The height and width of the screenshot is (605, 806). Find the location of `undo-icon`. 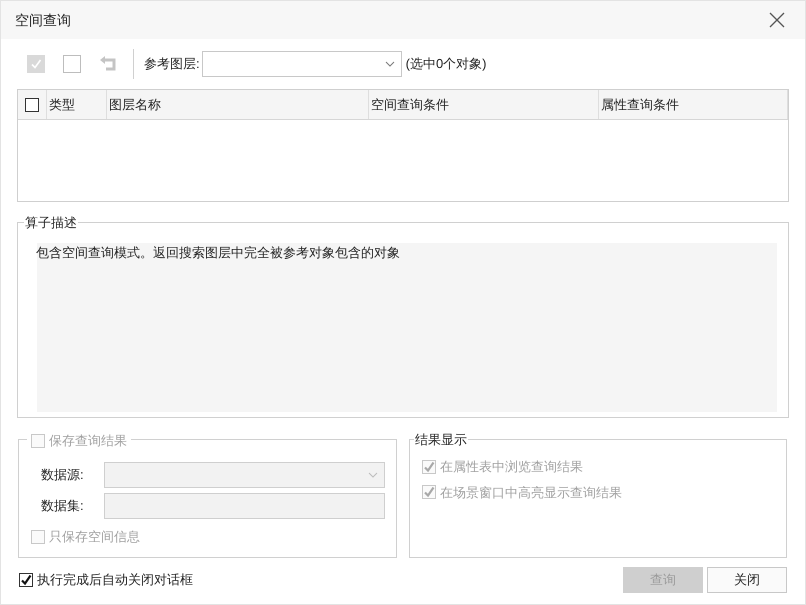

undo-icon is located at coordinates (108, 64).